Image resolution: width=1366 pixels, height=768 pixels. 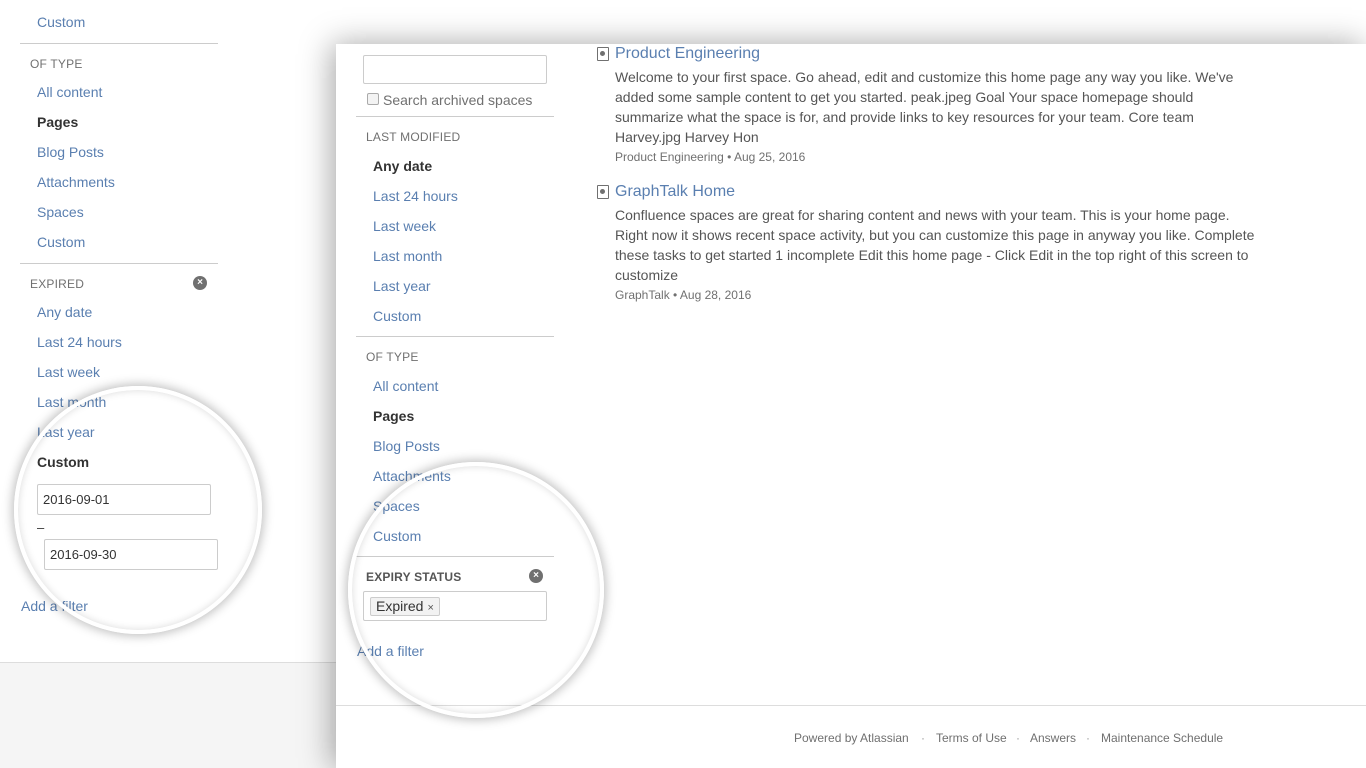 I want to click on expired-last-year-link: Last year, so click(x=66, y=432).